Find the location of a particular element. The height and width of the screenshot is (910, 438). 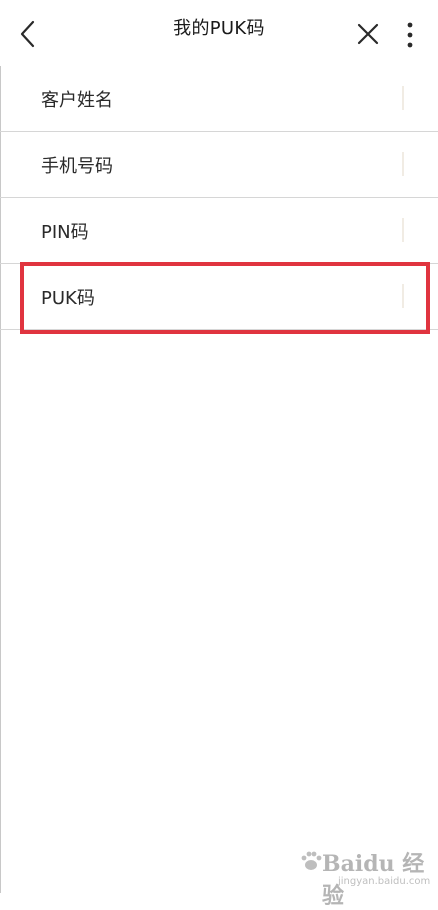

baidu-jingyan-watermark: Baidu 经验 jingyan.baidu.com is located at coordinates (367, 877).